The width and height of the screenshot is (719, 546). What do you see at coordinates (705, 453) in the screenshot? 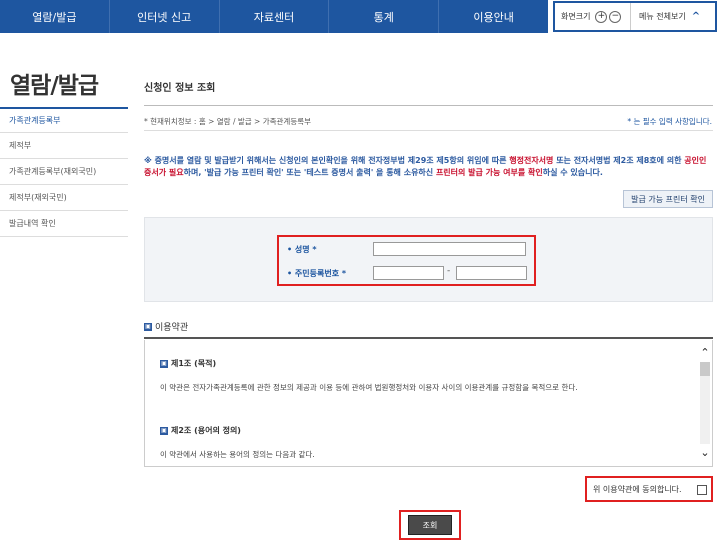
I see `scroll-down-icon: ⌄` at bounding box center [705, 453].